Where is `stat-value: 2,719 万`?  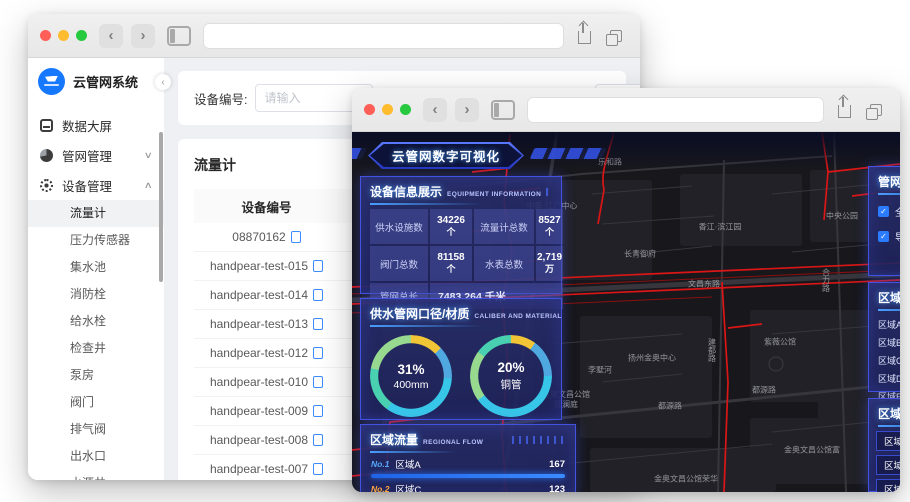 stat-value: 2,719 万 is located at coordinates (550, 263).